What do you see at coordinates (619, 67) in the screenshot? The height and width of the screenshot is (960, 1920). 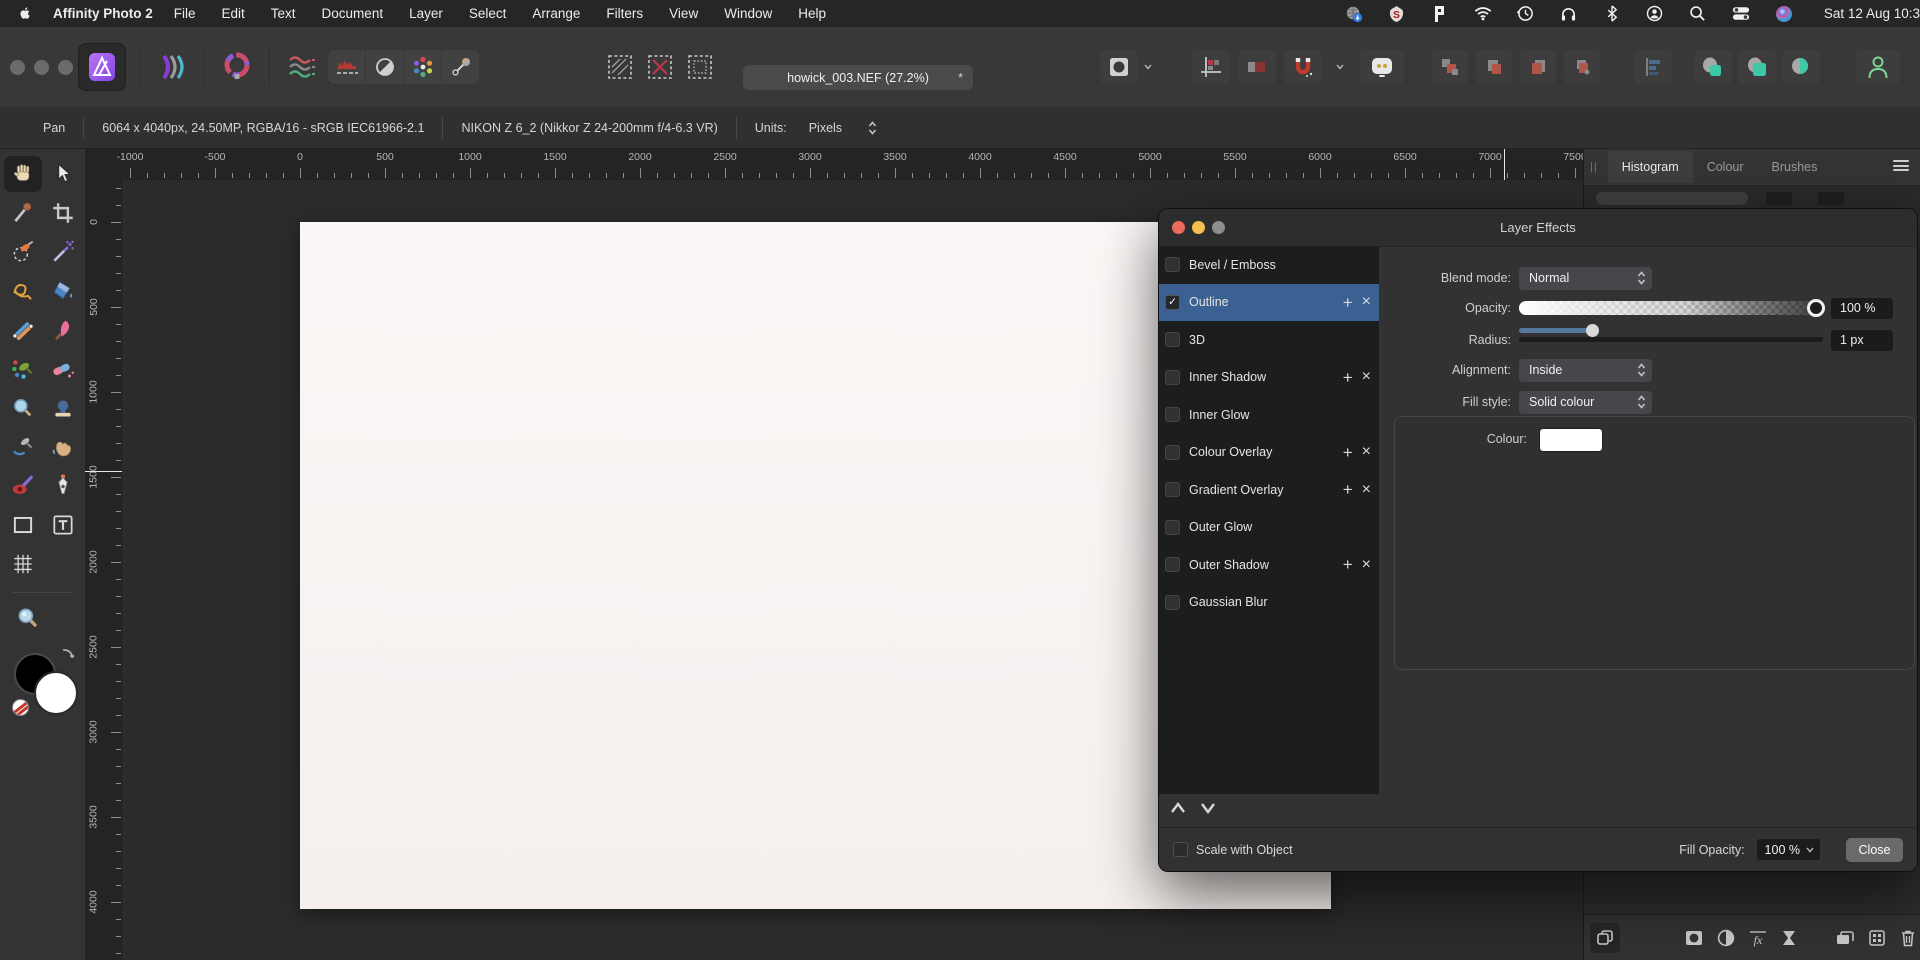 I see `selection-new-icon` at bounding box center [619, 67].